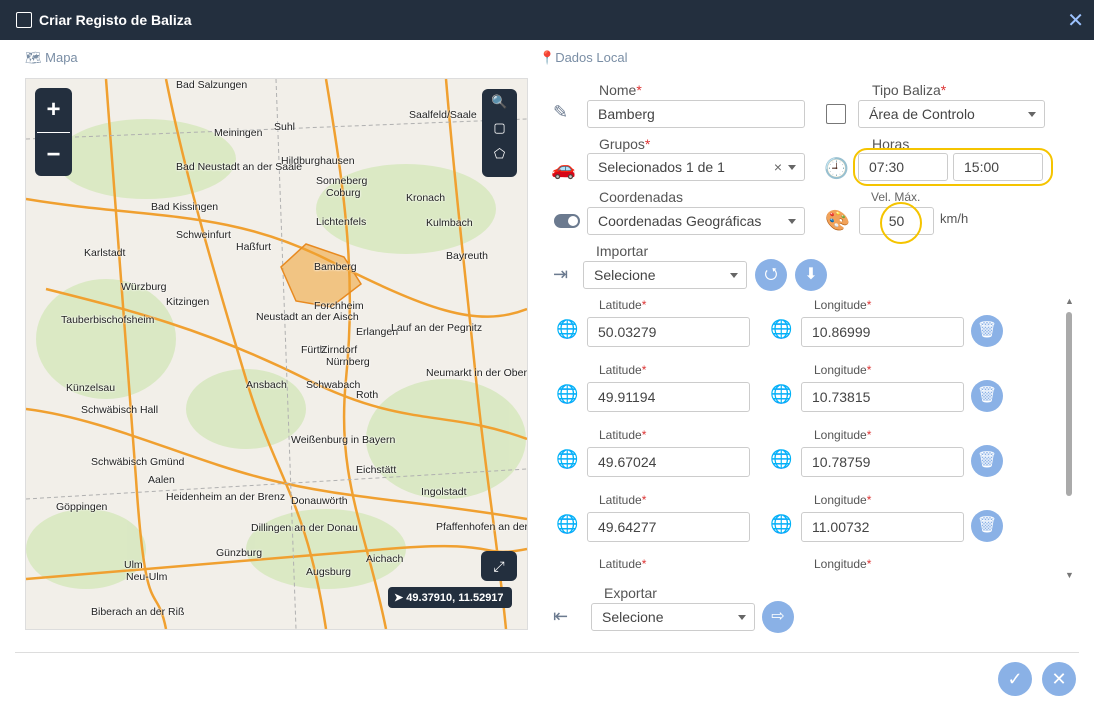 This screenshot has width=1094, height=708. Describe the element at coordinates (343, 440) in the screenshot. I see `map-place-label: Weißenburg in Bayern` at that location.